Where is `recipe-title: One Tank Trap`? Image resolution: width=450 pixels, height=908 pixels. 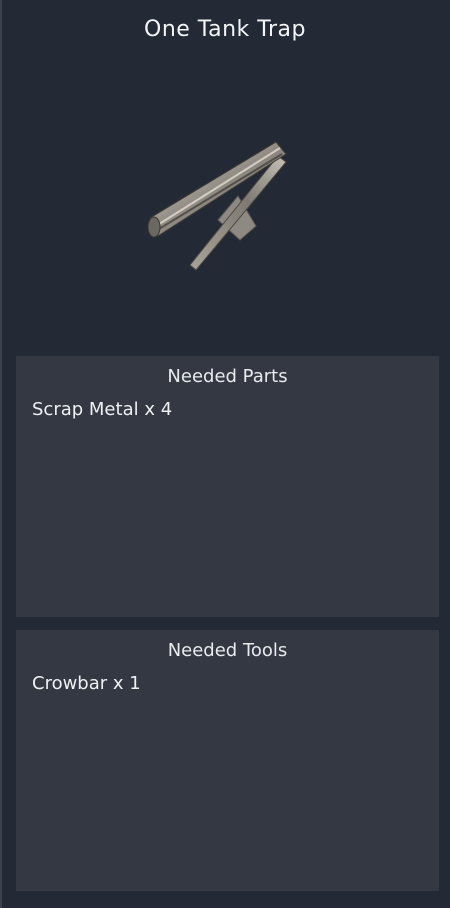 recipe-title: One Tank Trap is located at coordinates (225, 29).